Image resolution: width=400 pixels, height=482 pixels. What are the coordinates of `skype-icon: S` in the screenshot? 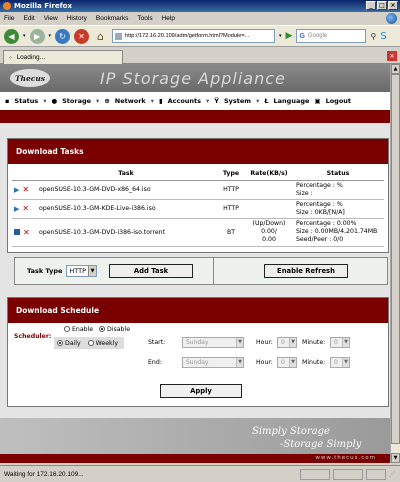 It's located at (383, 36).